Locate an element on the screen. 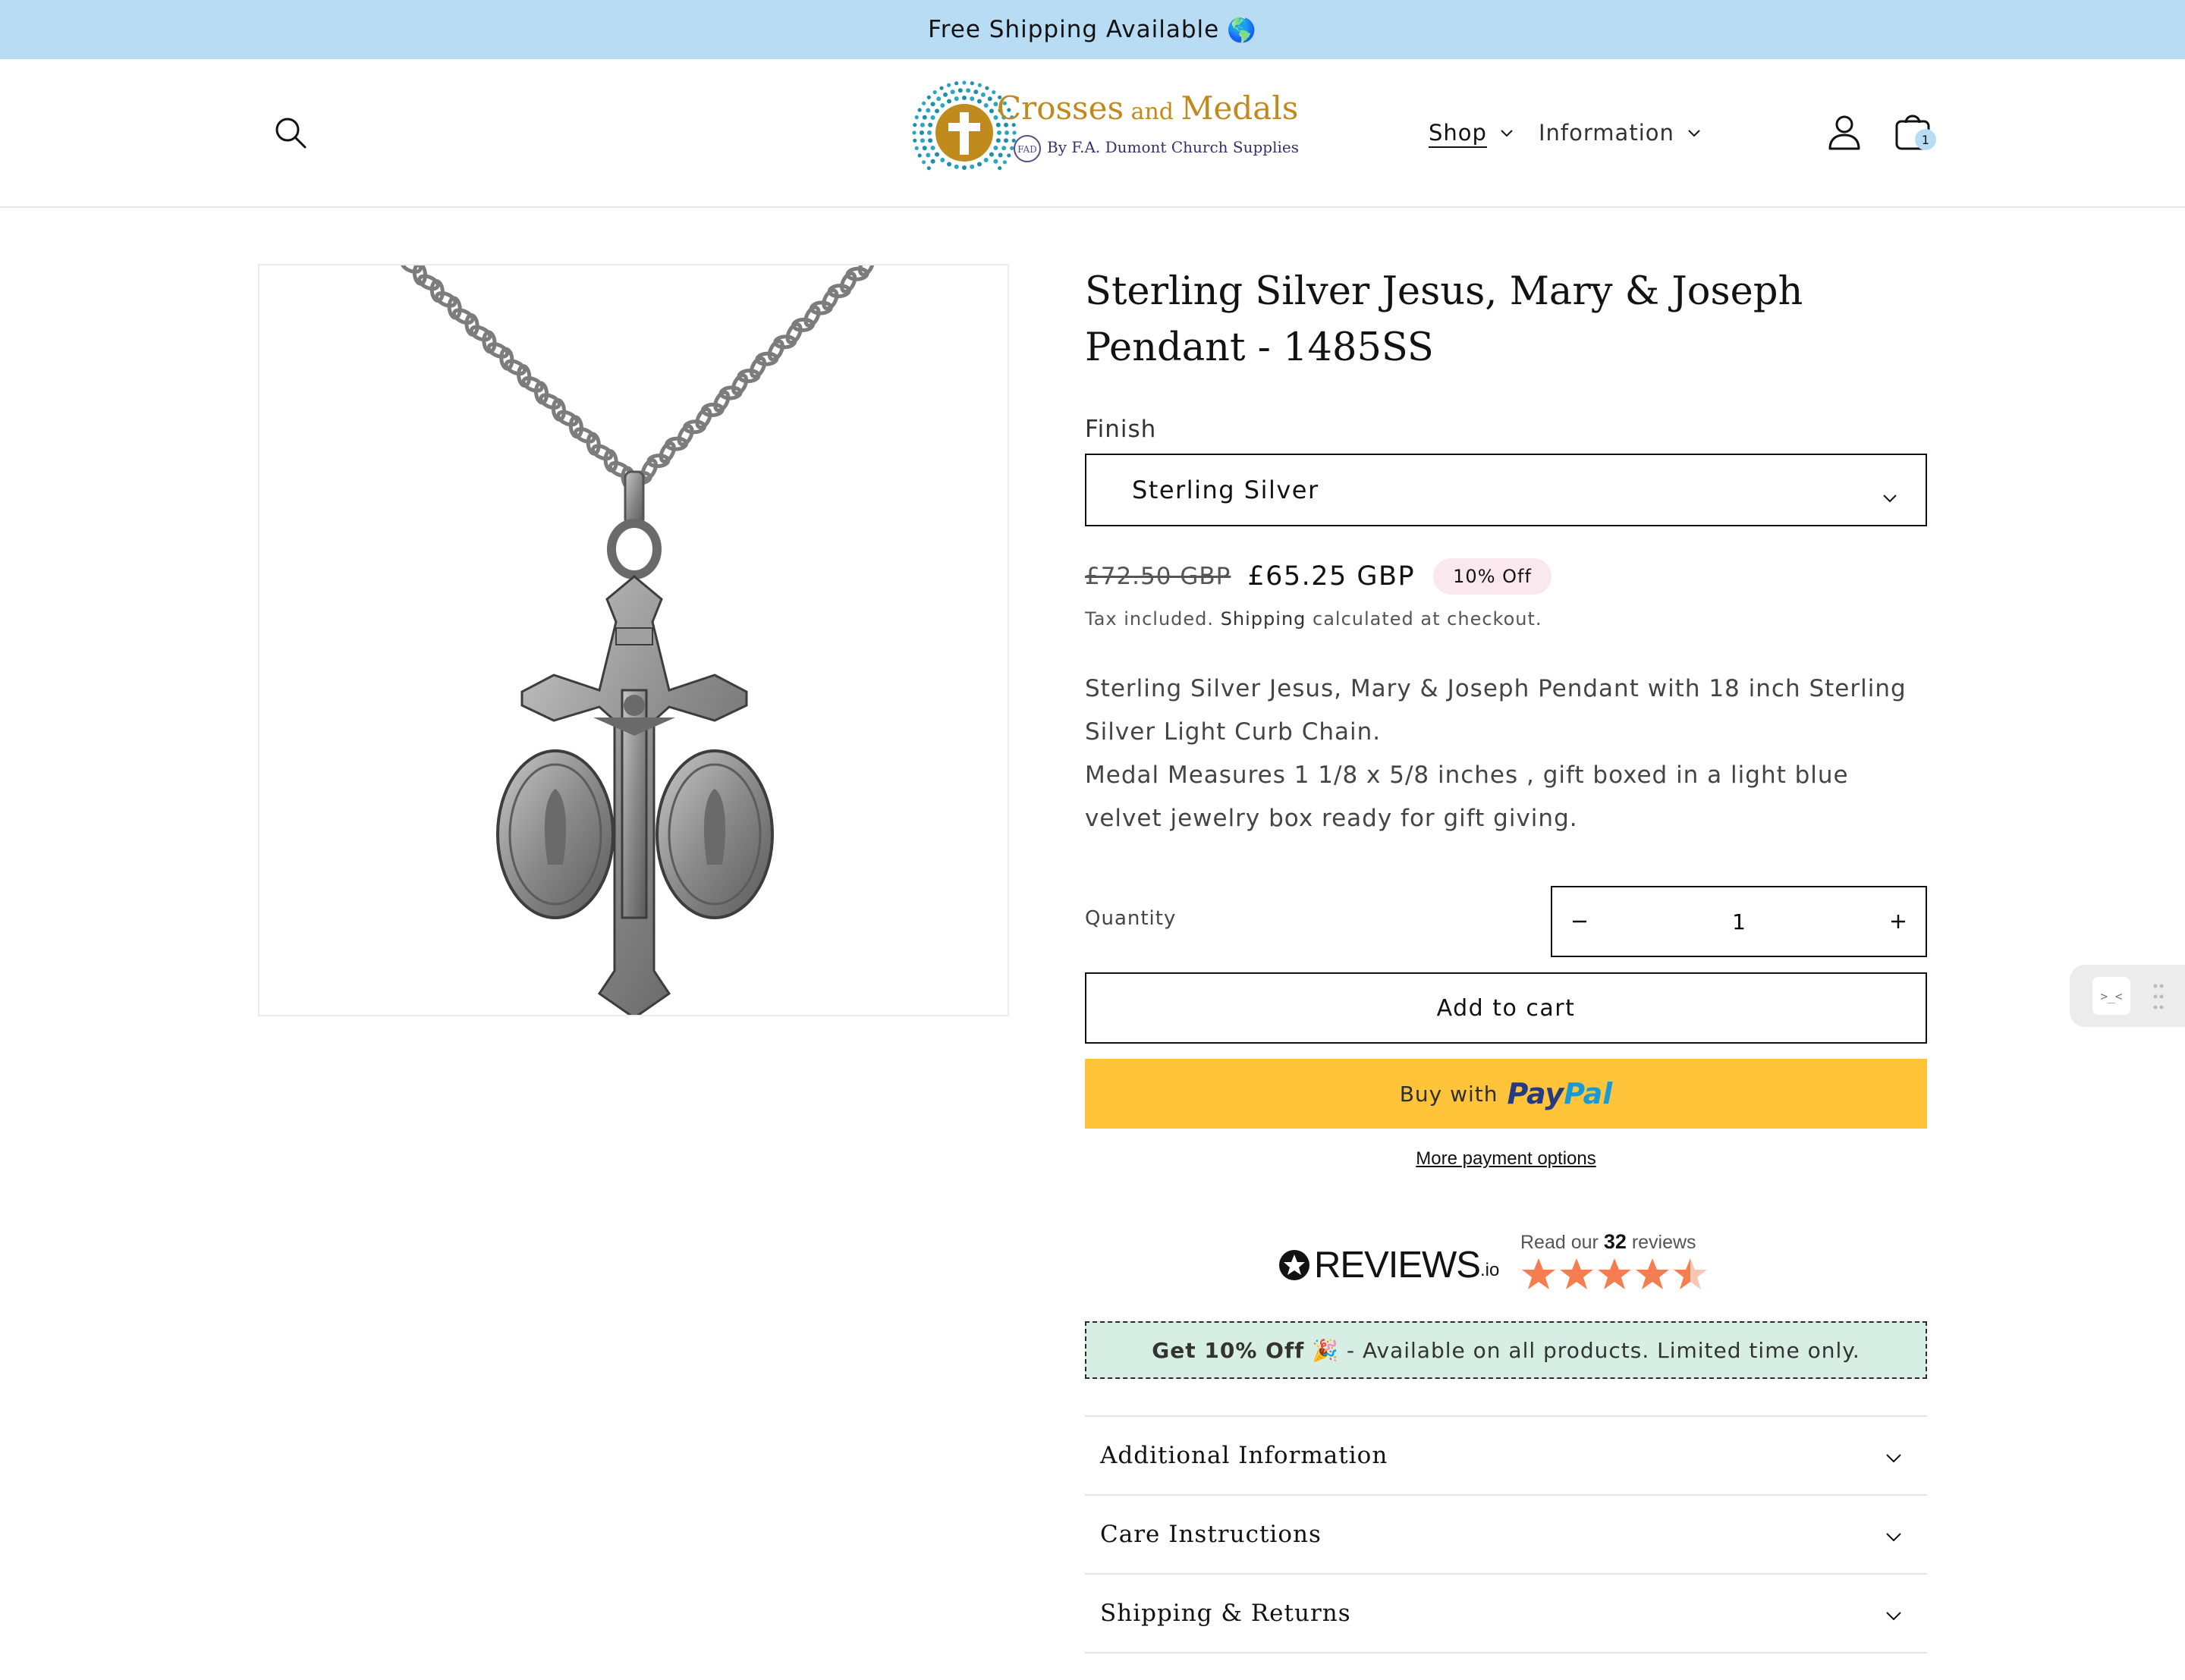 The height and width of the screenshot is (1680, 2185). logo-subtitle: By F.A. Dumont Church Supplies is located at coordinates (1173, 147).